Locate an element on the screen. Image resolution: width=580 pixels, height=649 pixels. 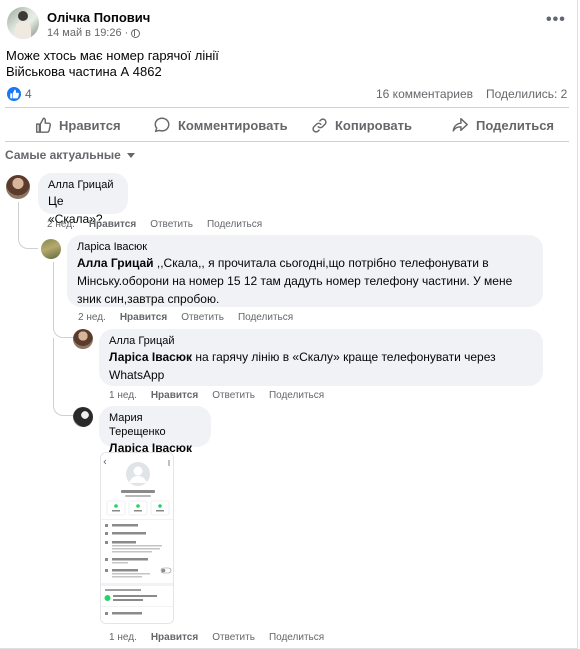
post-line: Може хтось має номер гарячої лінії is located at coordinates (112, 55).